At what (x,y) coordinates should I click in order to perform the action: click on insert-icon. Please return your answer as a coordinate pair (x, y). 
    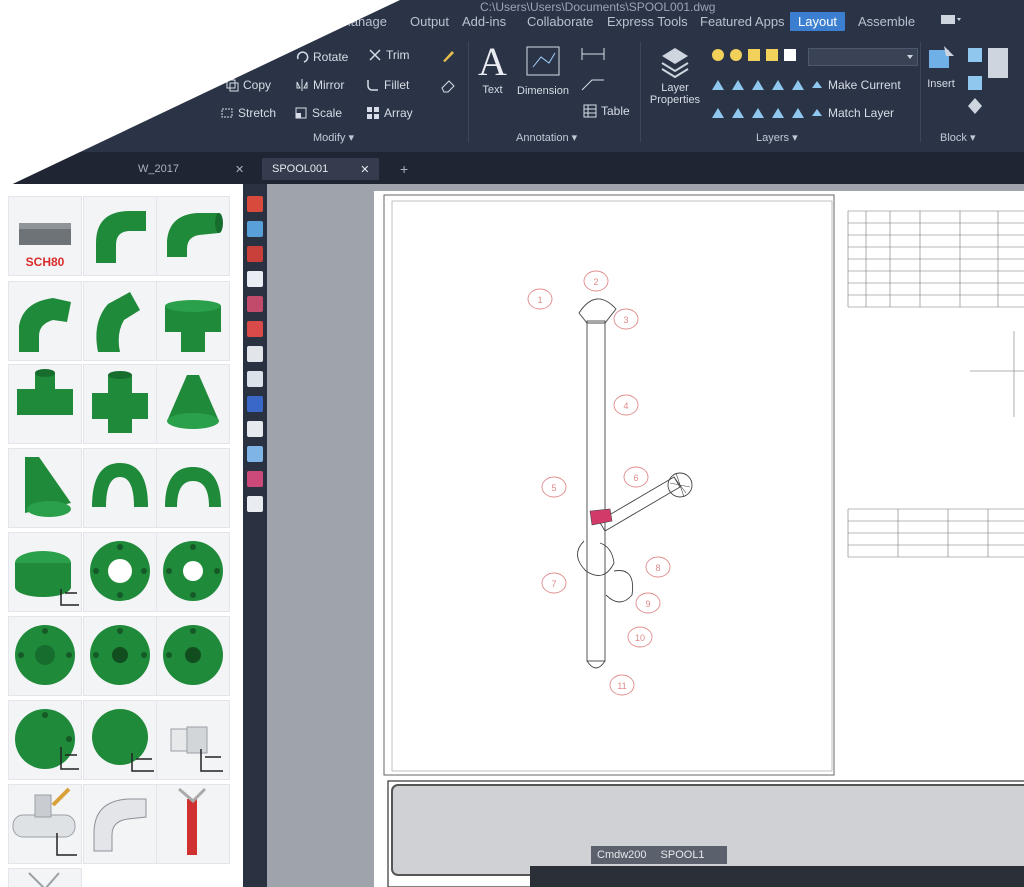
    Looking at the image, I should click on (941, 57).